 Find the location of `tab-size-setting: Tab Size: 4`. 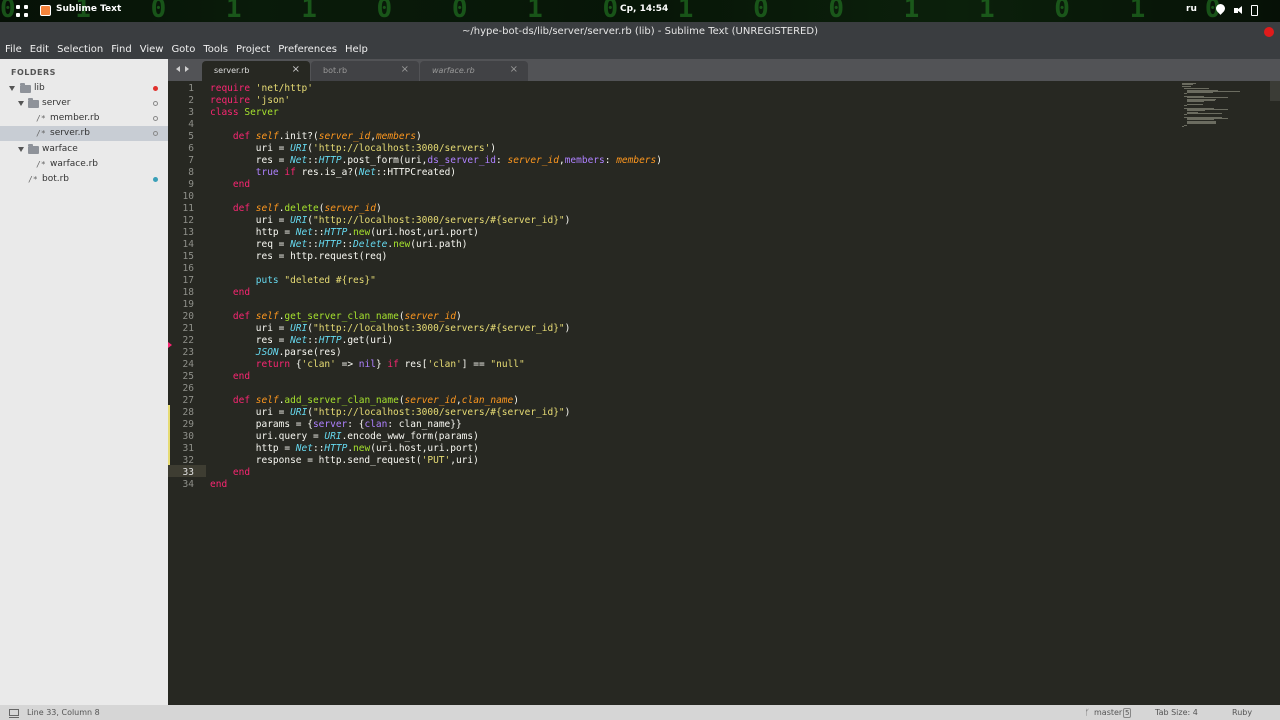

tab-size-setting: Tab Size: 4 is located at coordinates (1176, 712).